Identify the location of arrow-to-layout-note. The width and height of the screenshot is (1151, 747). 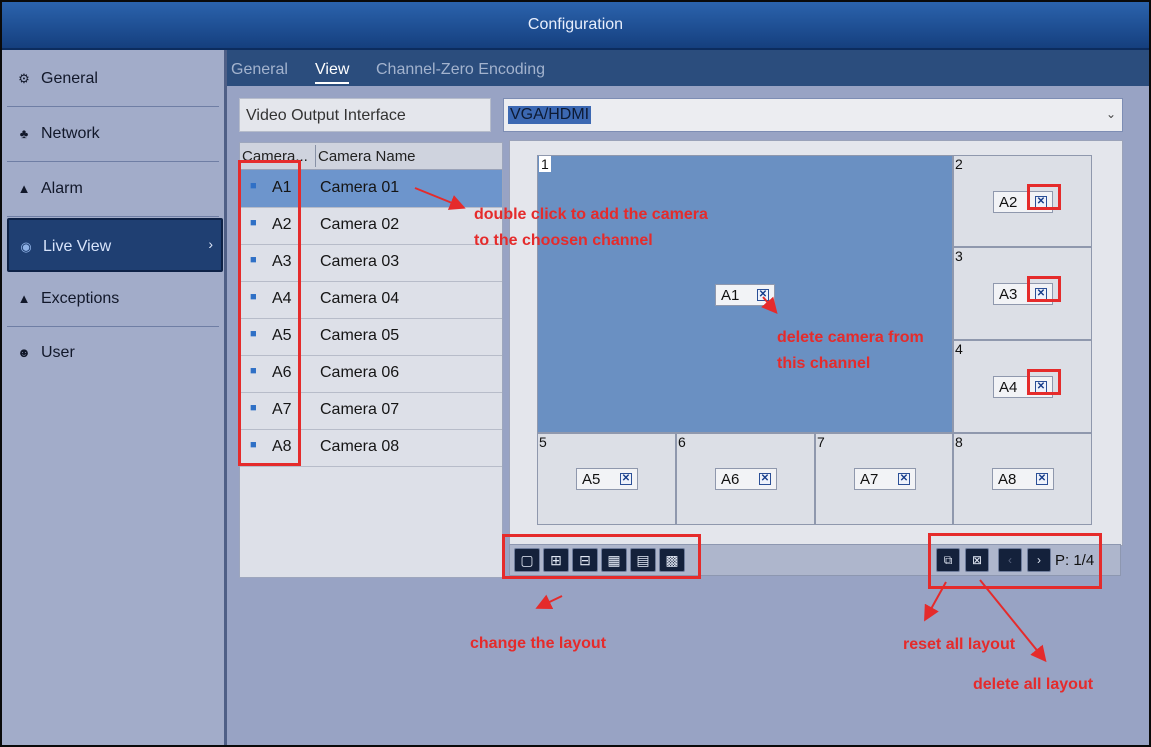
(549, 602).